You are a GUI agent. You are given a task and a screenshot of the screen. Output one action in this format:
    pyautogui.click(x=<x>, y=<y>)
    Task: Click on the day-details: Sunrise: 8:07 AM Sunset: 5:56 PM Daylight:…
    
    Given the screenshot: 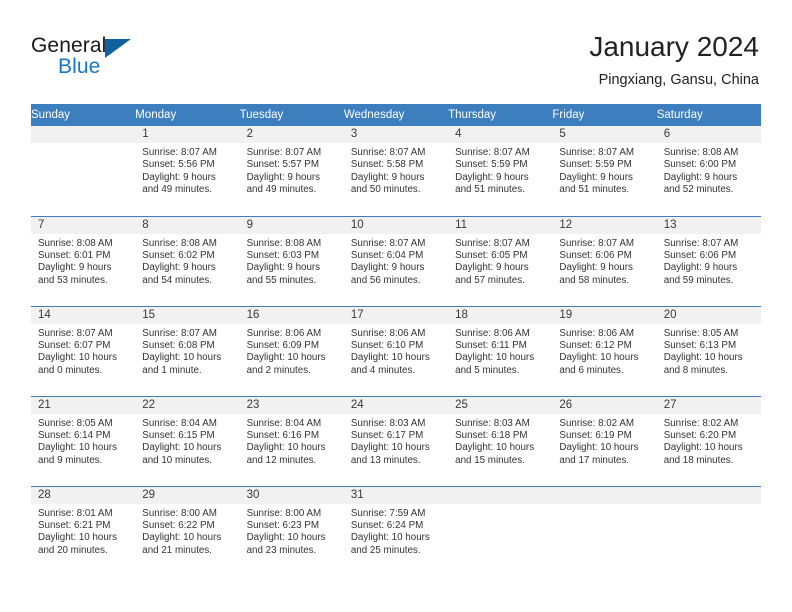 What is the action you would take?
    pyautogui.click(x=187, y=170)
    